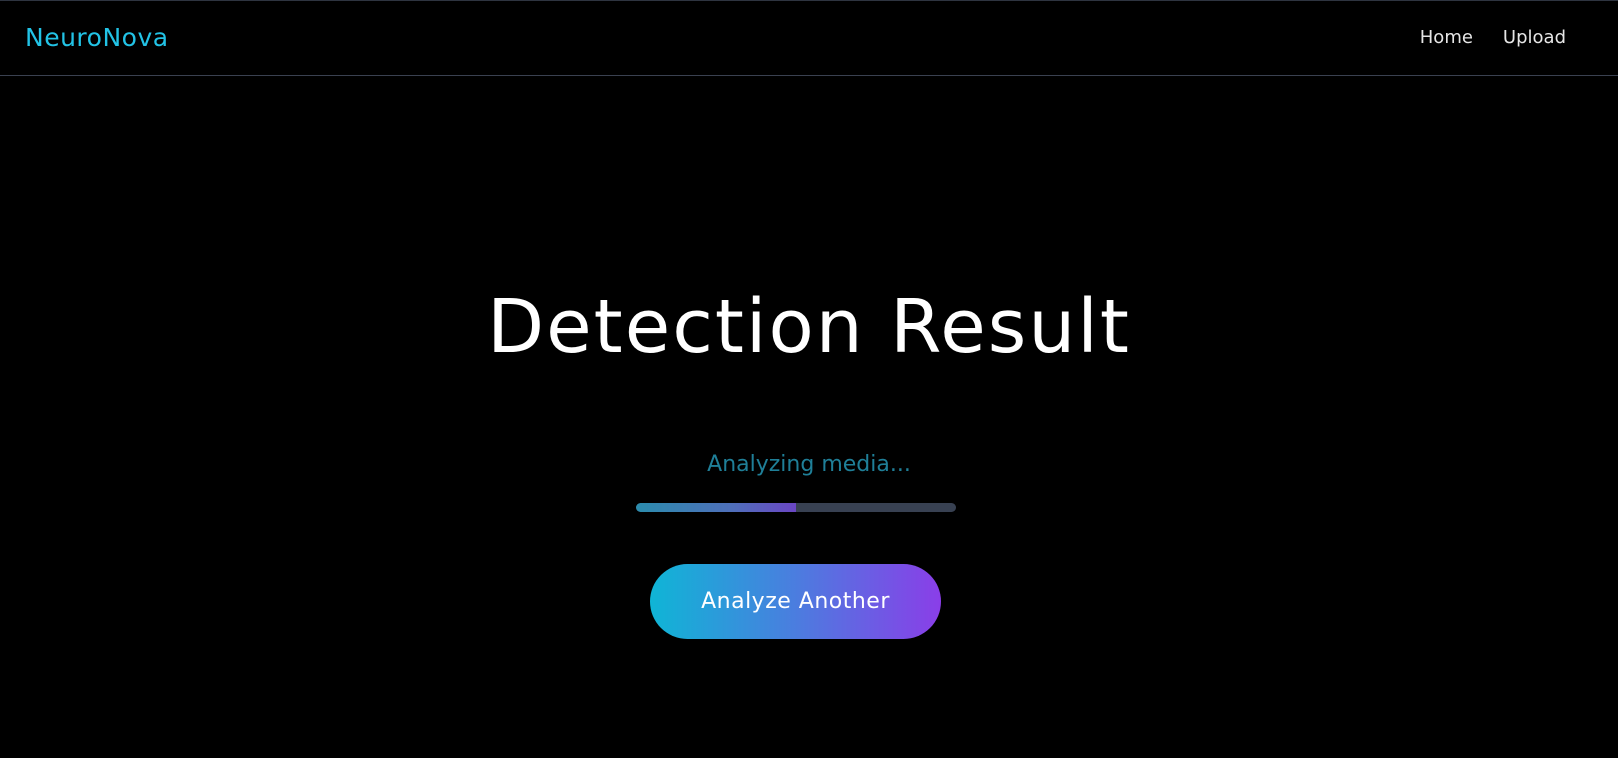 This screenshot has width=1618, height=758. Describe the element at coordinates (1534, 37) in the screenshot. I see `nav-link-upload: Upload` at that location.